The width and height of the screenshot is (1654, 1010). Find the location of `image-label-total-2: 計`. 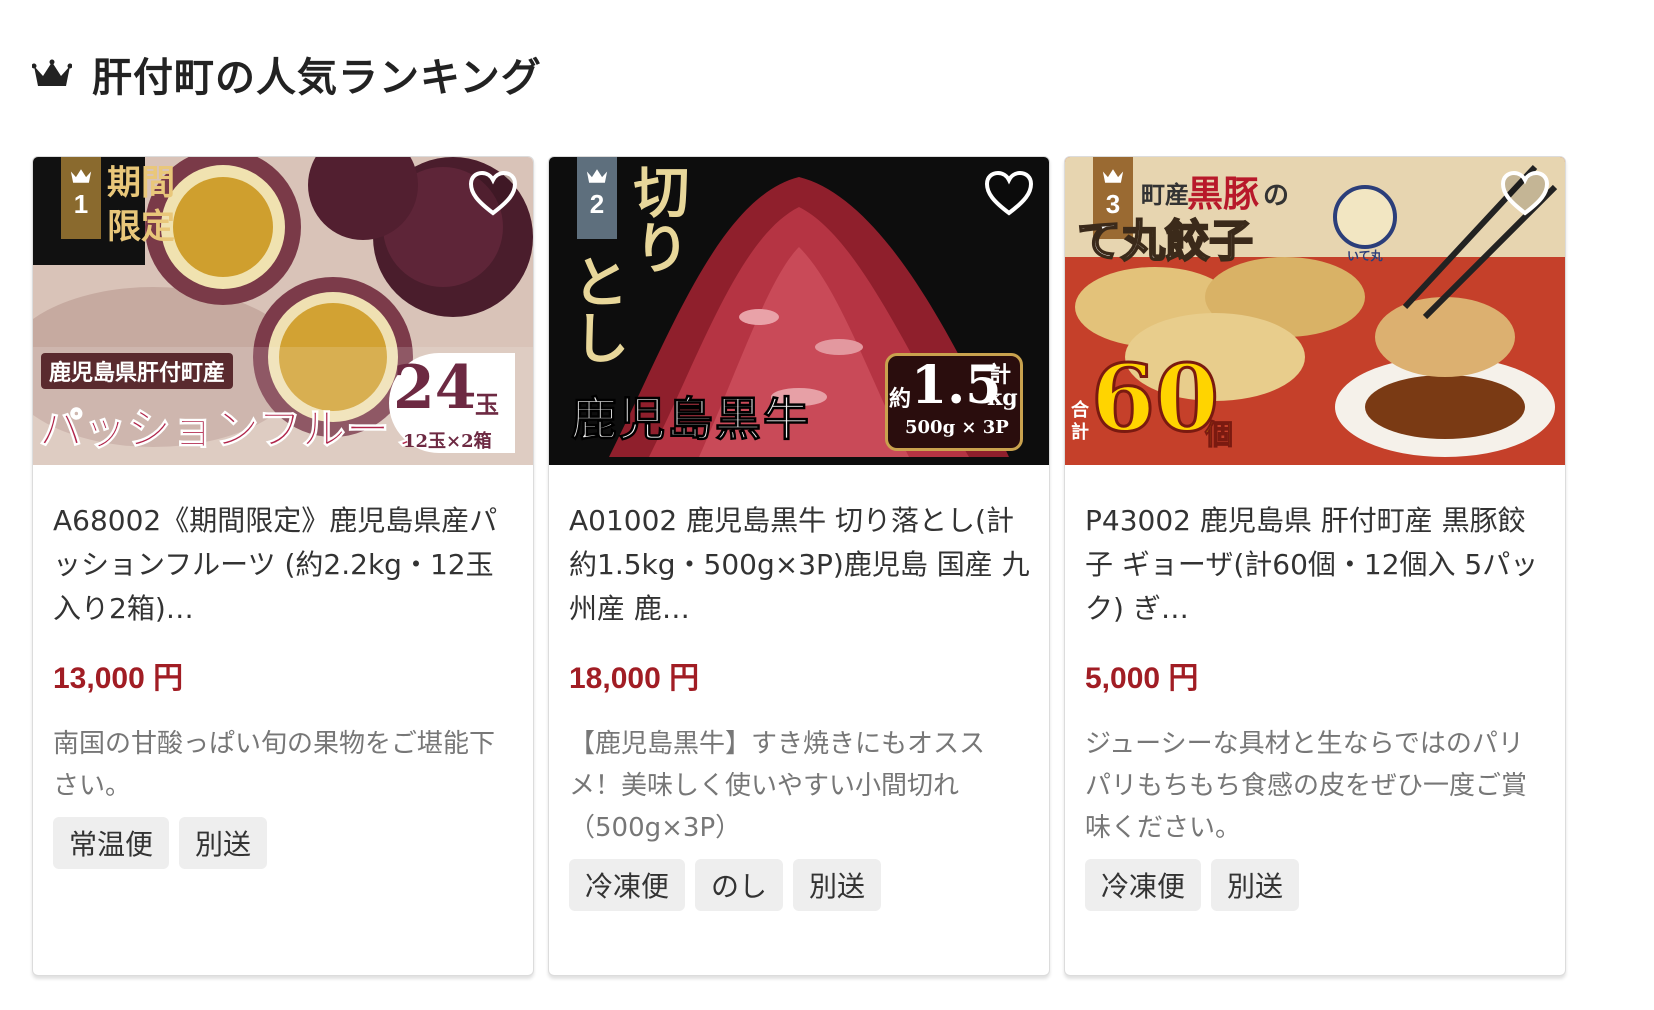

image-label-total-2: 計 is located at coordinates (1080, 432).